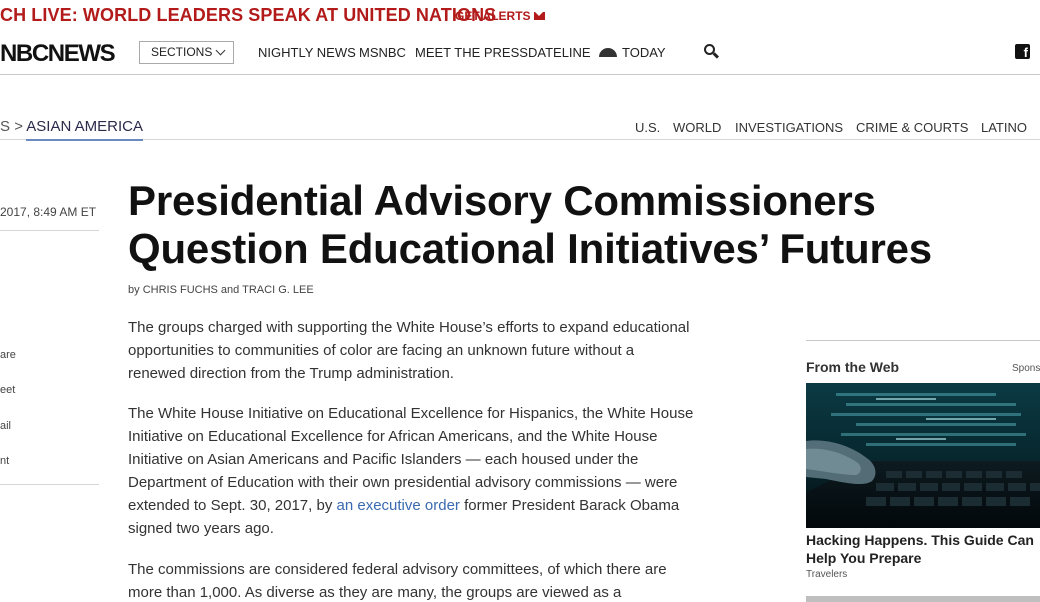  Describe the element at coordinates (471, 52) in the screenshot. I see `nav-link-meet-the-press: MEET THE PRESS` at that location.